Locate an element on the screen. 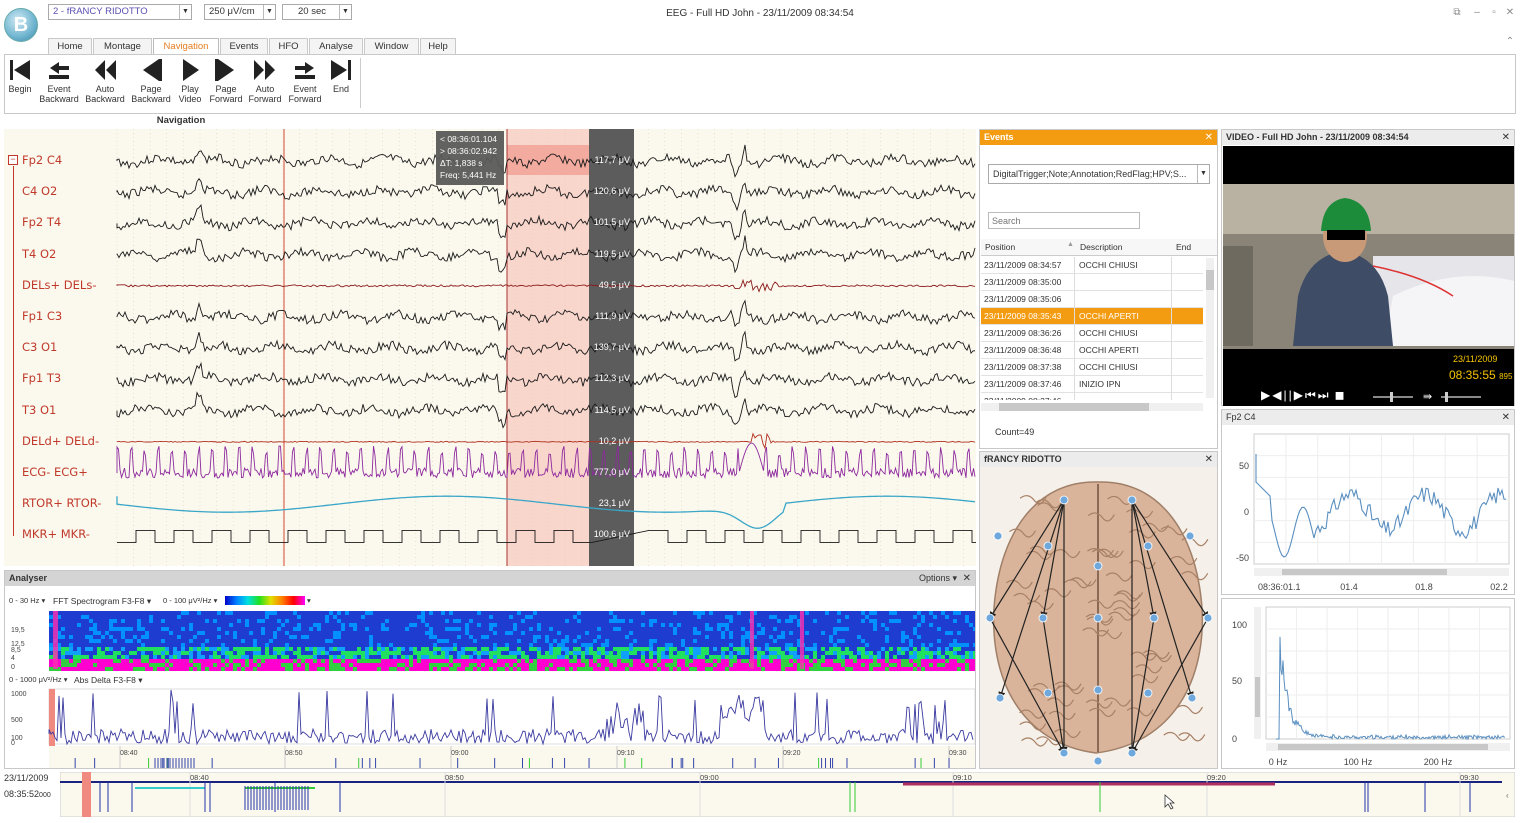 The width and height of the screenshot is (1525, 823). table-row: 23/11/2009 08:37:38 OCCHI CHIUSI is located at coordinates (1092, 367).